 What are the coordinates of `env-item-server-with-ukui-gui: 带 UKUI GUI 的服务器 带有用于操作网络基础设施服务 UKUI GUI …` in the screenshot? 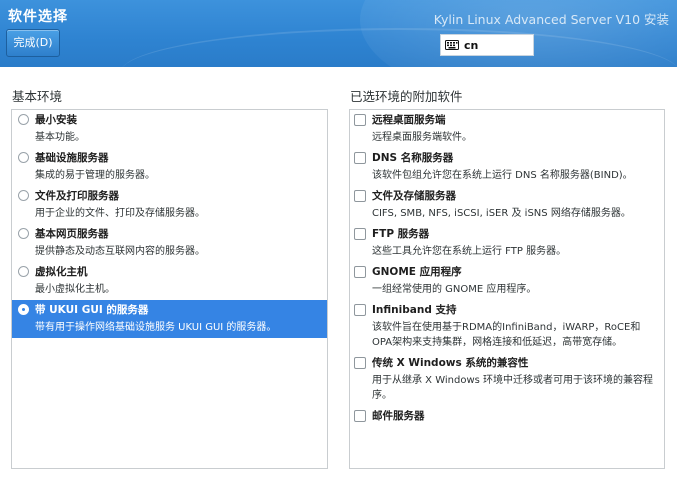 It's located at (169, 319).